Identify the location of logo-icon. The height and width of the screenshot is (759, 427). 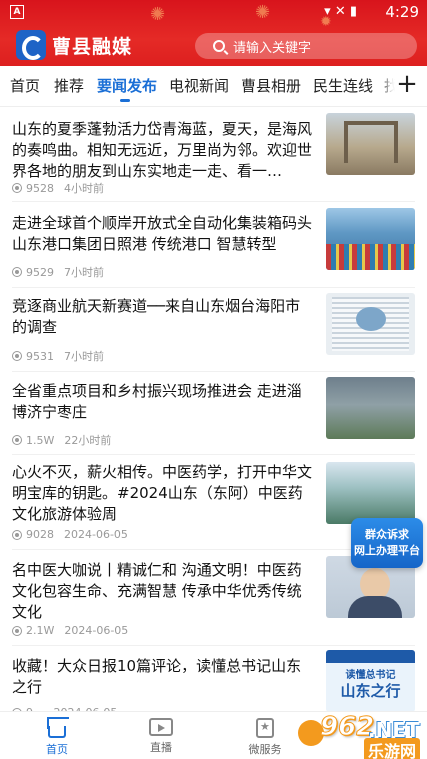
(31, 45).